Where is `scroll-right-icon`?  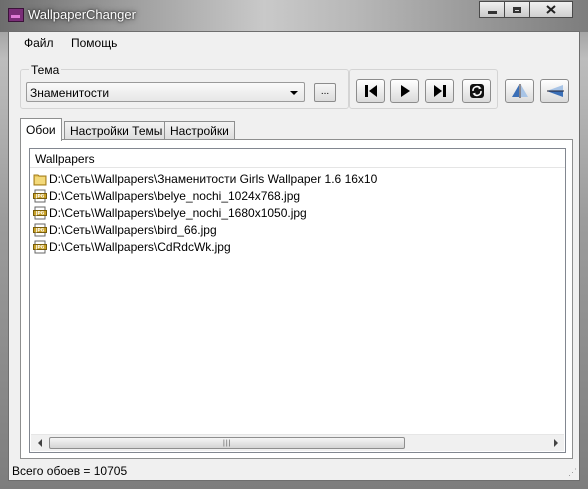 scroll-right-icon is located at coordinates (555, 443).